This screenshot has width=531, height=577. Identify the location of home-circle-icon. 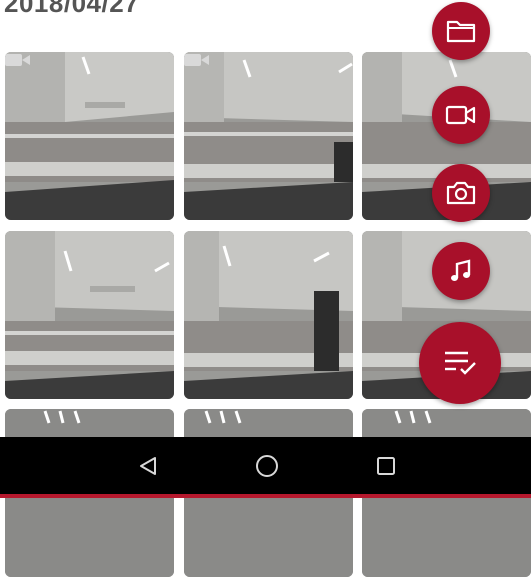
(267, 466).